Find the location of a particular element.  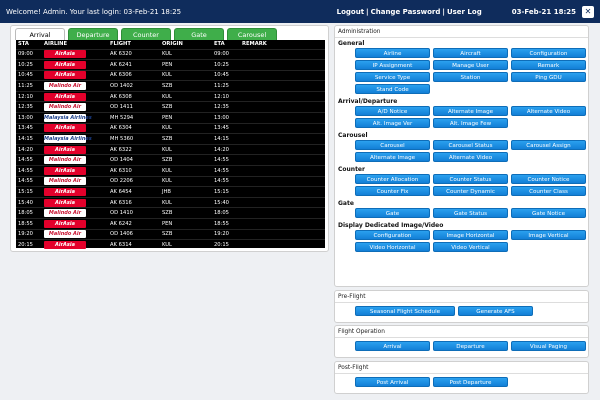

counter-status-button: Counter Status is located at coordinates (470, 179).